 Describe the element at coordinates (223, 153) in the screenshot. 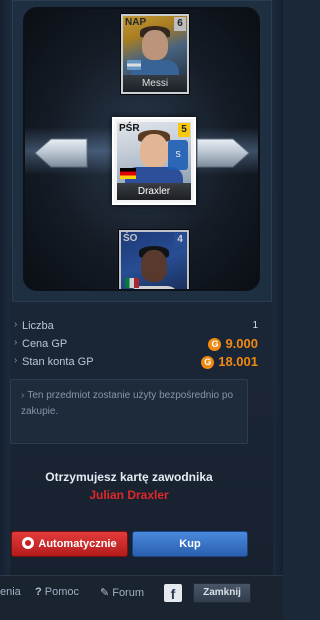

I see `next-card-arrow-icon` at that location.